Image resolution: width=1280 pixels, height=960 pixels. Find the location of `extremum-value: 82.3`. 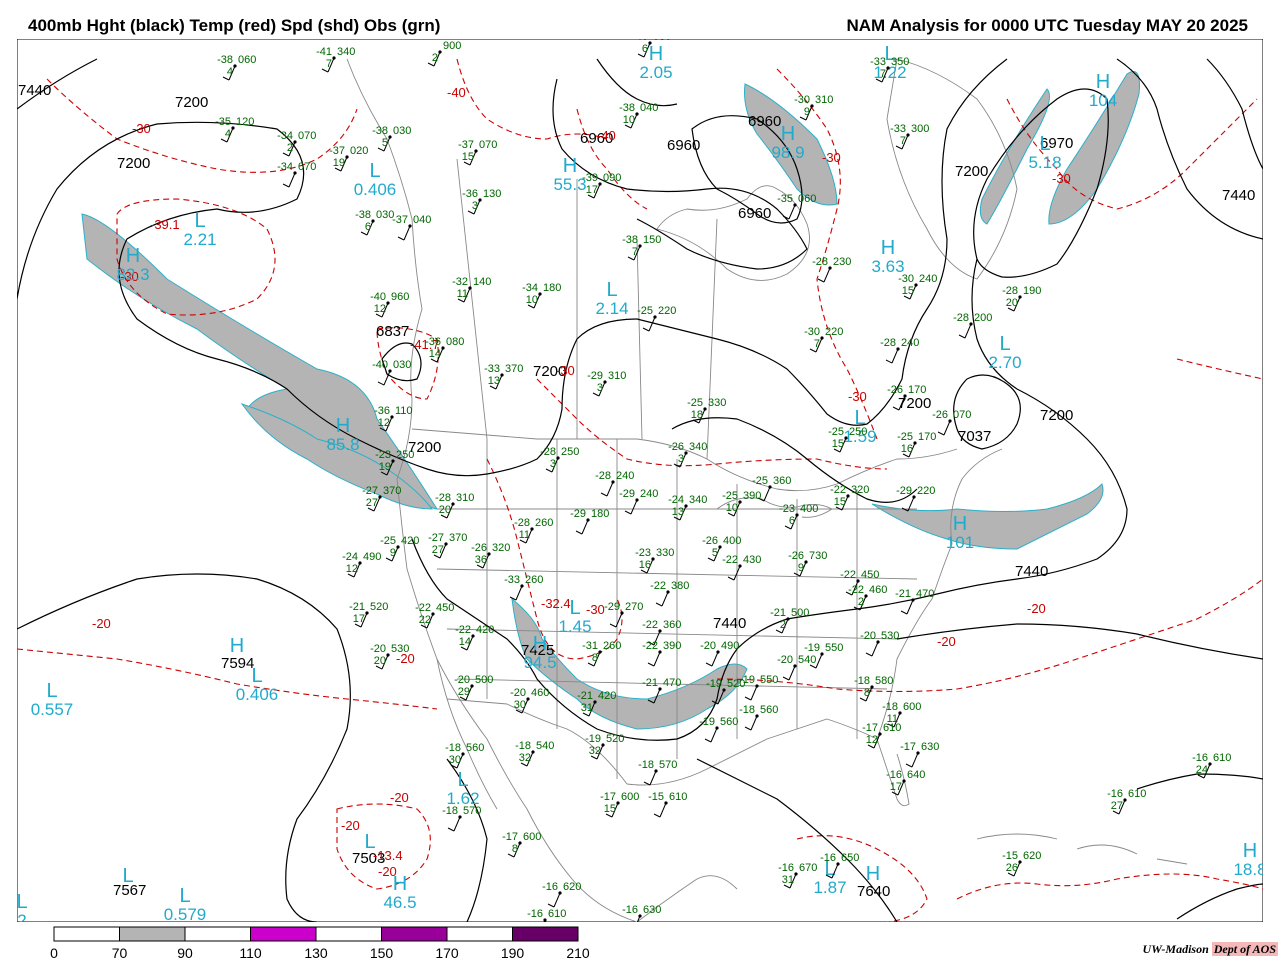

extremum-value: 82.3 is located at coordinates (132, 274).